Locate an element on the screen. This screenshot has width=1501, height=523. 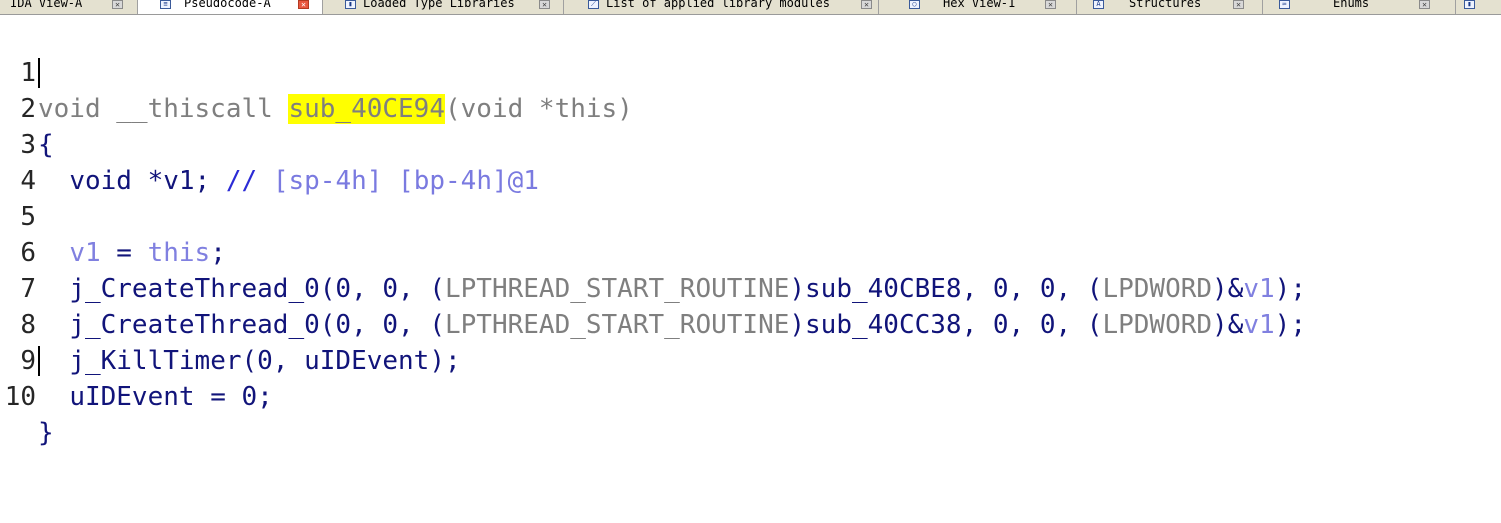
code-line-10: 10 } is located at coordinates (31, 395).